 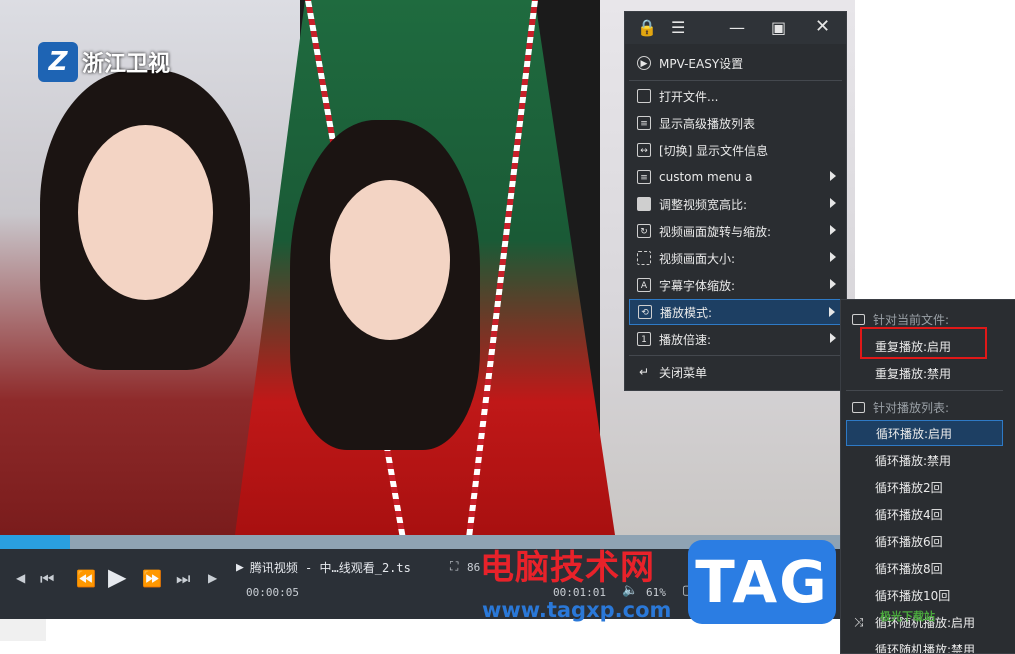 What do you see at coordinates (644, 177) in the screenshot?
I see `custom-icon: ≡` at bounding box center [644, 177].